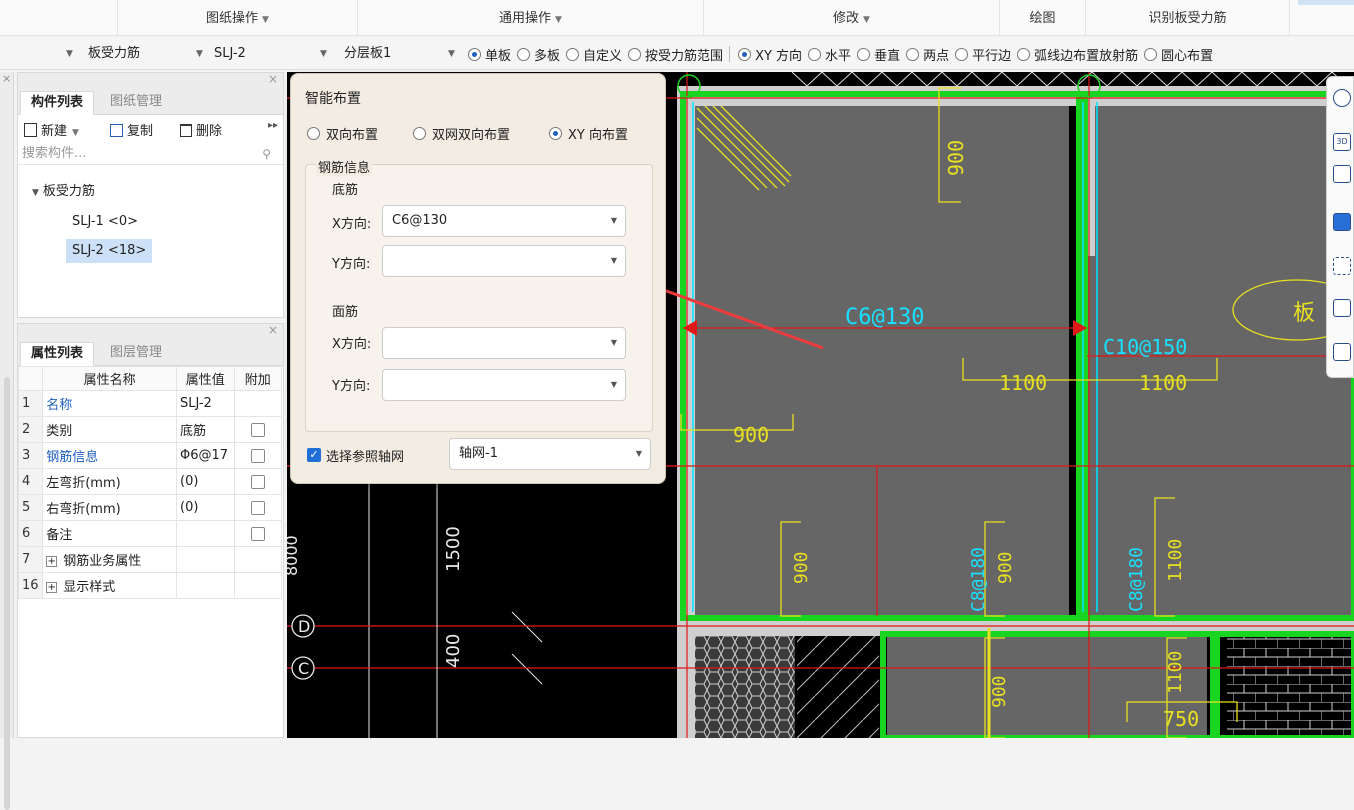 This screenshot has height=810, width=1354. Describe the element at coordinates (150, 507) in the screenshot. I see `table-row: 5 右弯折(mm) (0)` at that location.